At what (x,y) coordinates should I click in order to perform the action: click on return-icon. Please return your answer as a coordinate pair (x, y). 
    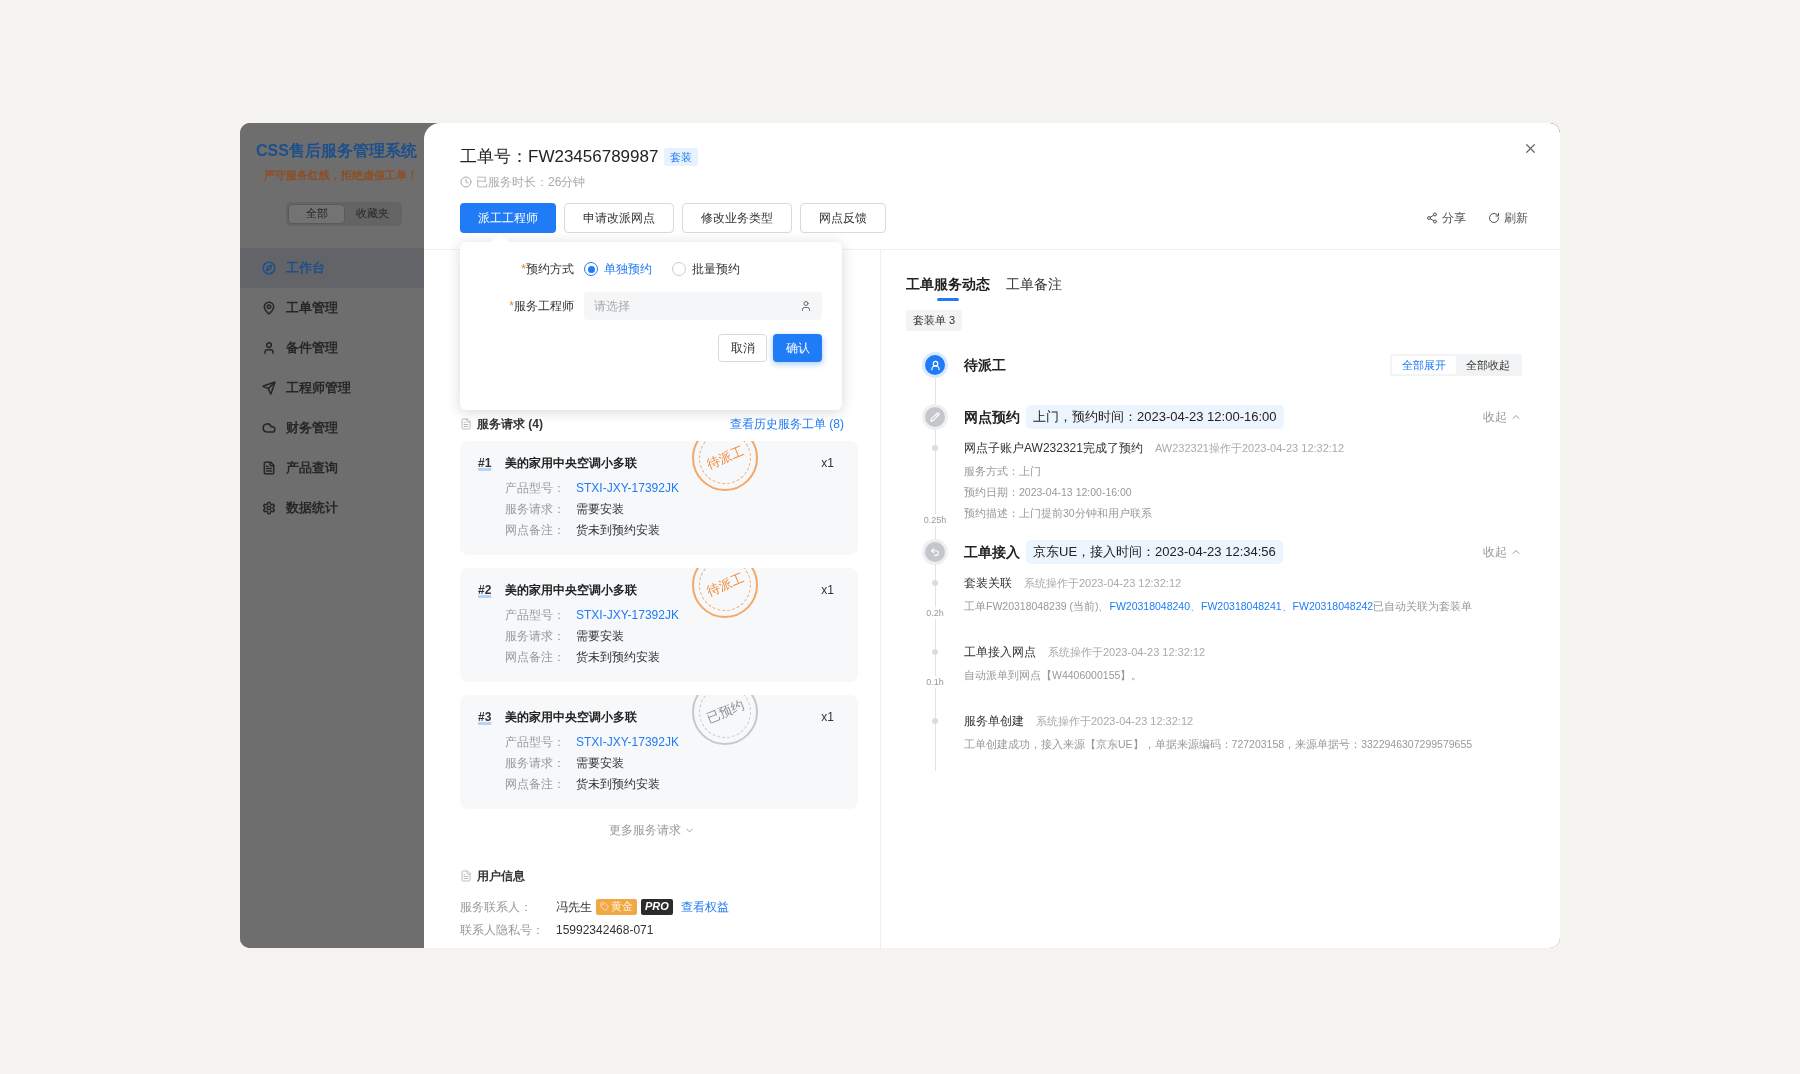
    Looking at the image, I should click on (935, 552).